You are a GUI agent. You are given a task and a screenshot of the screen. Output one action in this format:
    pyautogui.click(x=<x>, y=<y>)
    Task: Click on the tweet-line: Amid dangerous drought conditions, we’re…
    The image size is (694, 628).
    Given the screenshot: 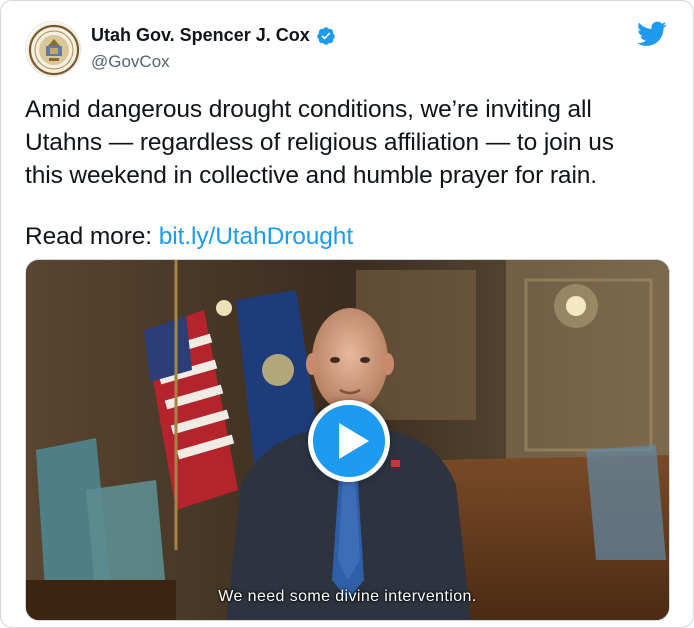 What is the action you would take?
    pyautogui.click(x=308, y=109)
    